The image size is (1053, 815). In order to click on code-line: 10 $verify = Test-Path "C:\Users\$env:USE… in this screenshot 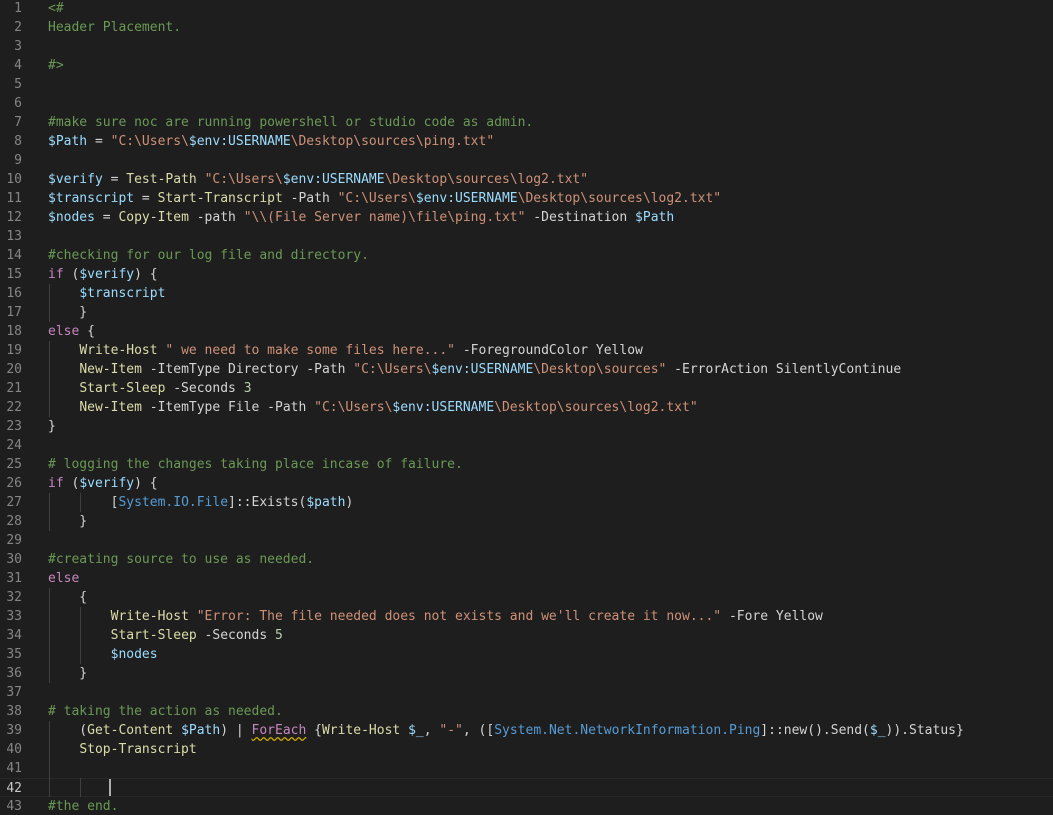, I will do `click(526, 179)`.